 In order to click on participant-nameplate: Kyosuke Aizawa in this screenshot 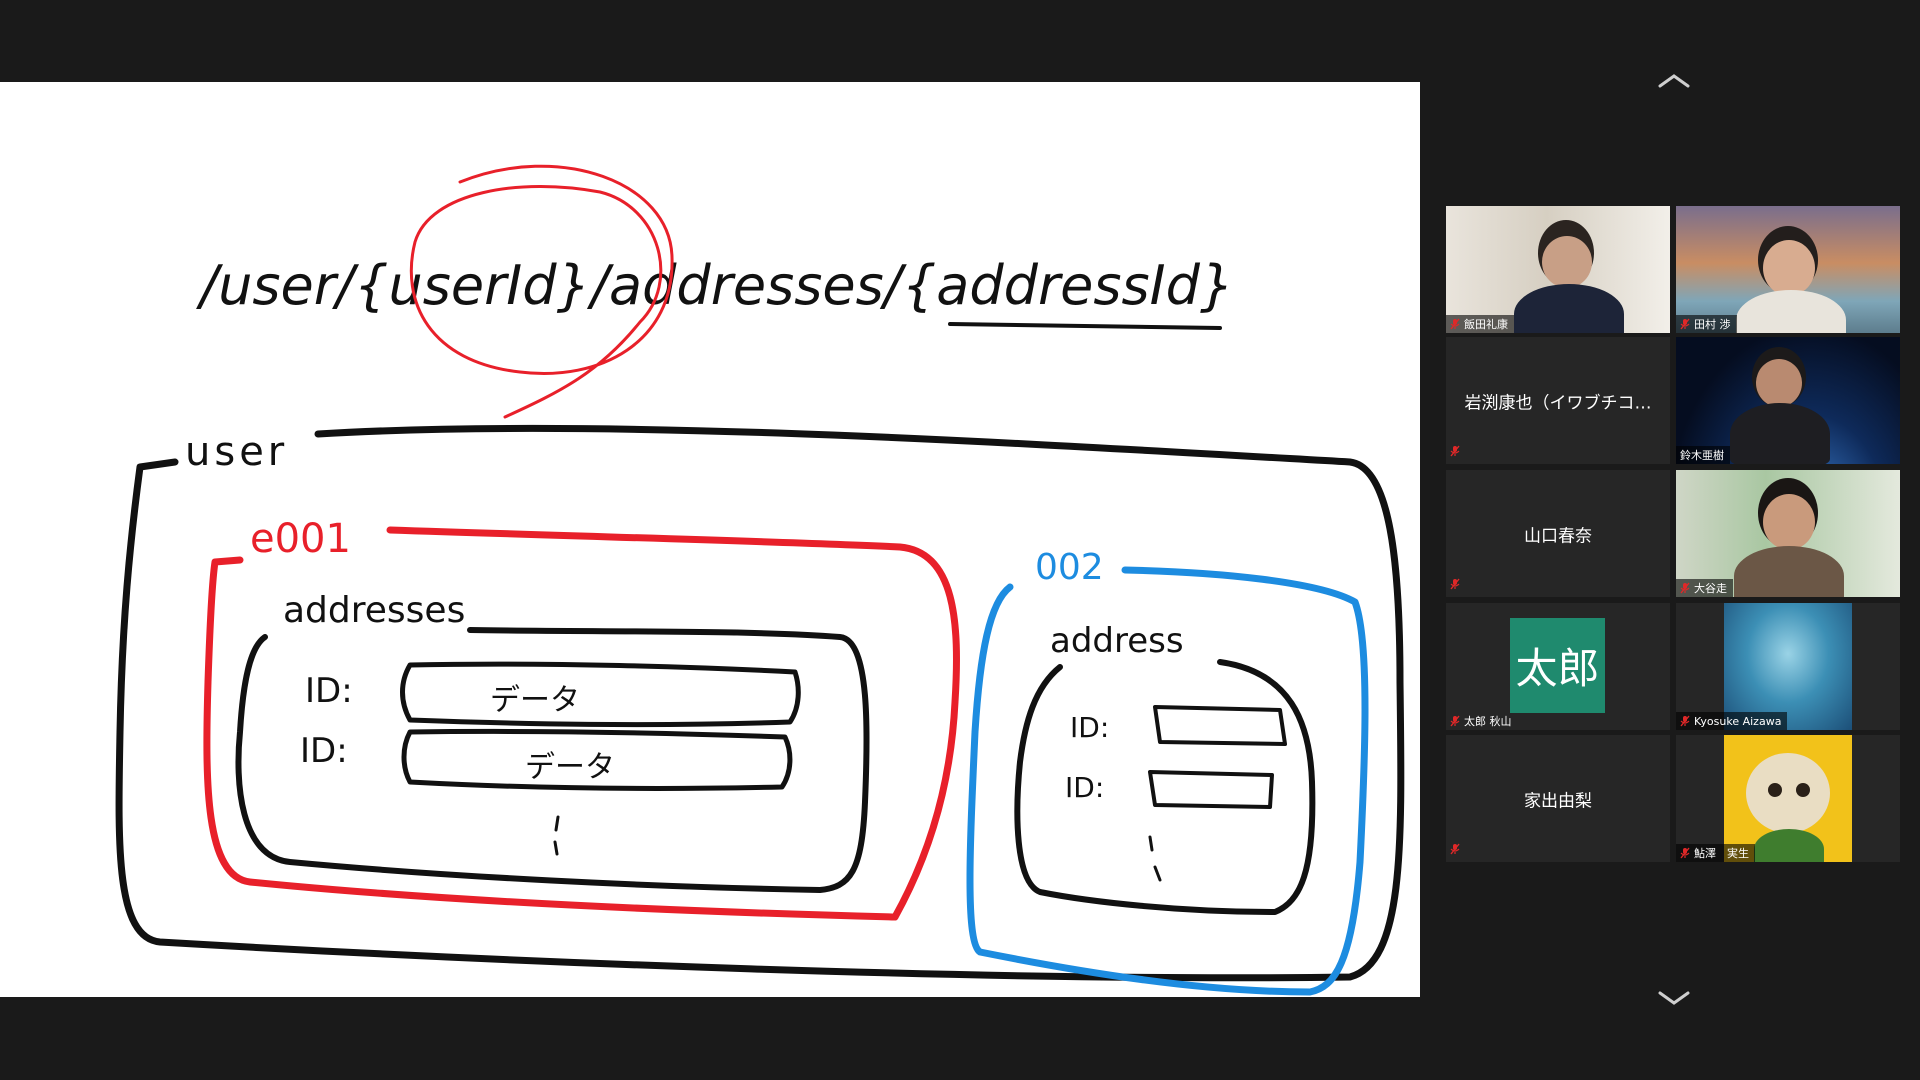, I will do `click(1732, 721)`.